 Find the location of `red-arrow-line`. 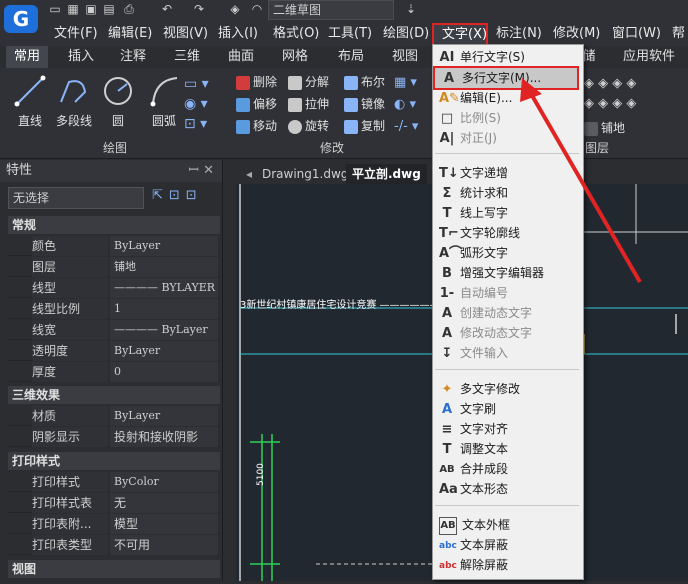

red-arrow-line is located at coordinates (585, 187).